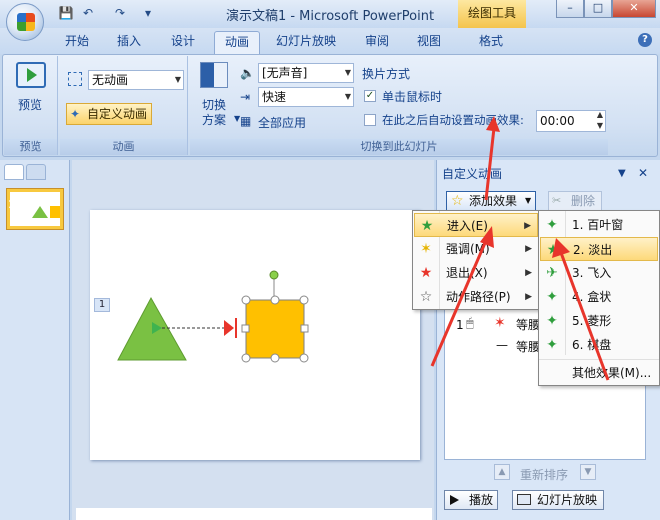 The width and height of the screenshot is (660, 520). I want to click on office-logo-icon, so click(26, 22).